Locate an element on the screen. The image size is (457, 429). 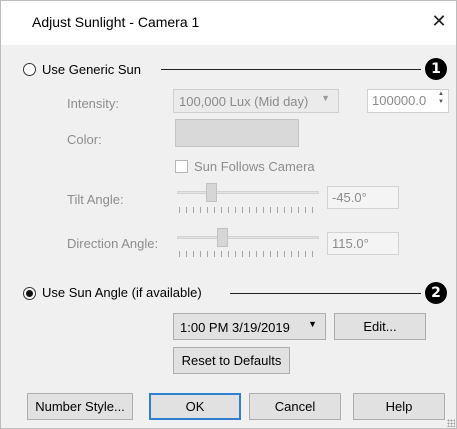
tilt-angle-value: -45.0° is located at coordinates (349, 197).